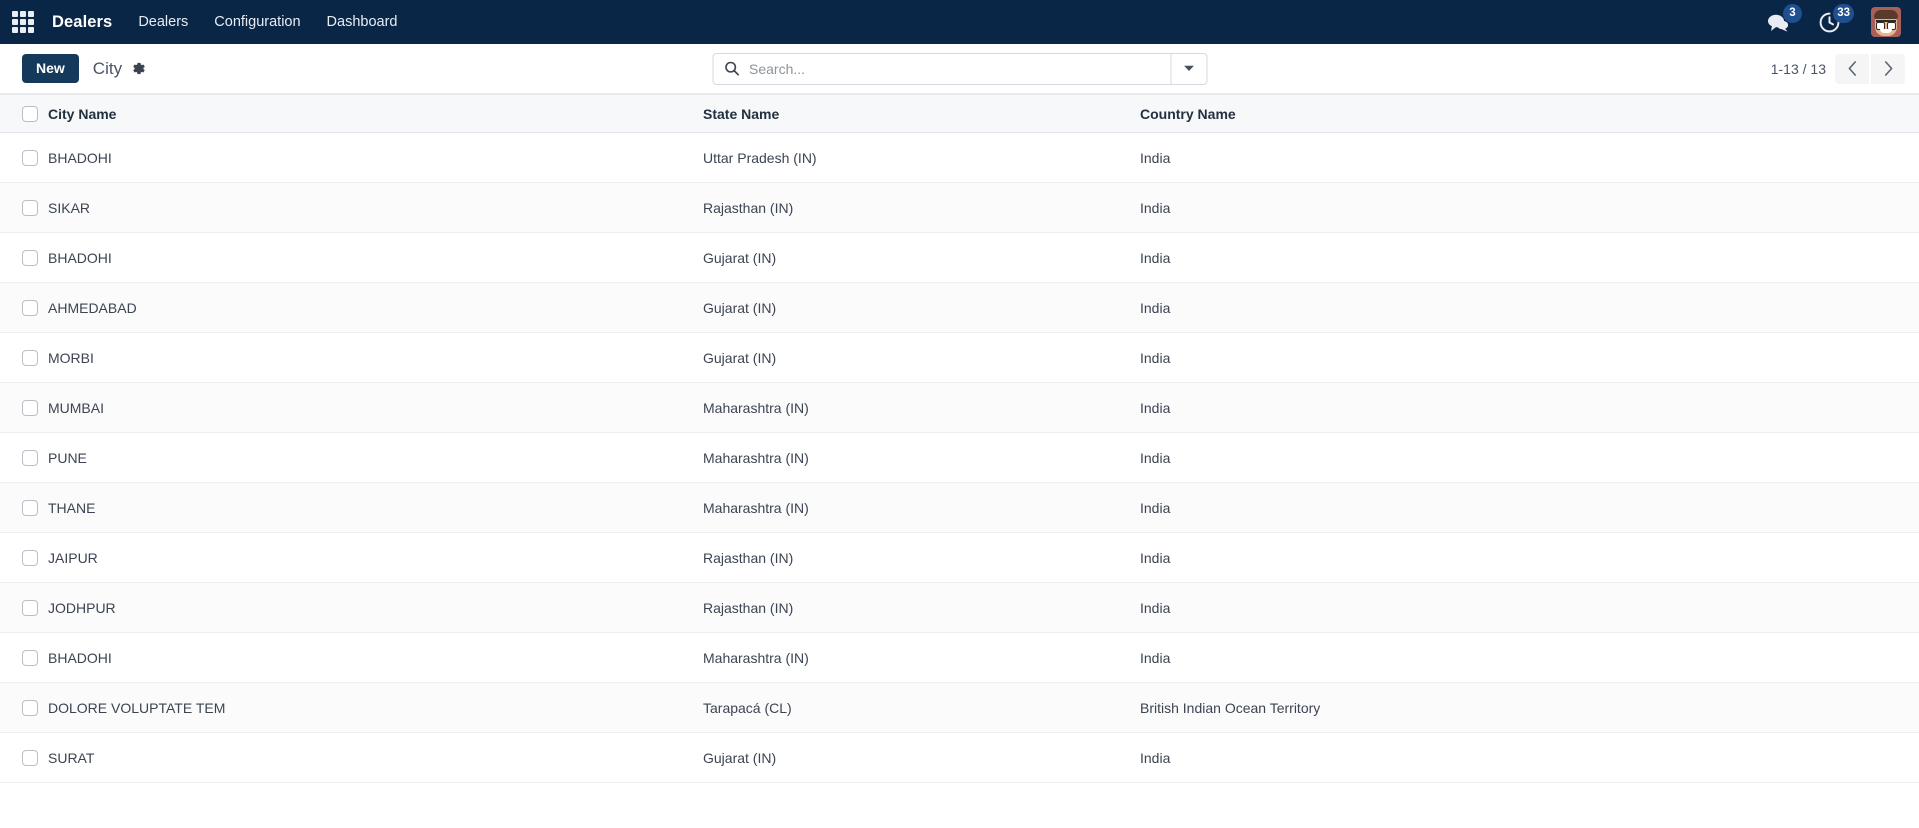 This screenshot has width=1919, height=828. I want to click on table-row: SIKAR Rajasthan (IN) India, so click(959, 207).